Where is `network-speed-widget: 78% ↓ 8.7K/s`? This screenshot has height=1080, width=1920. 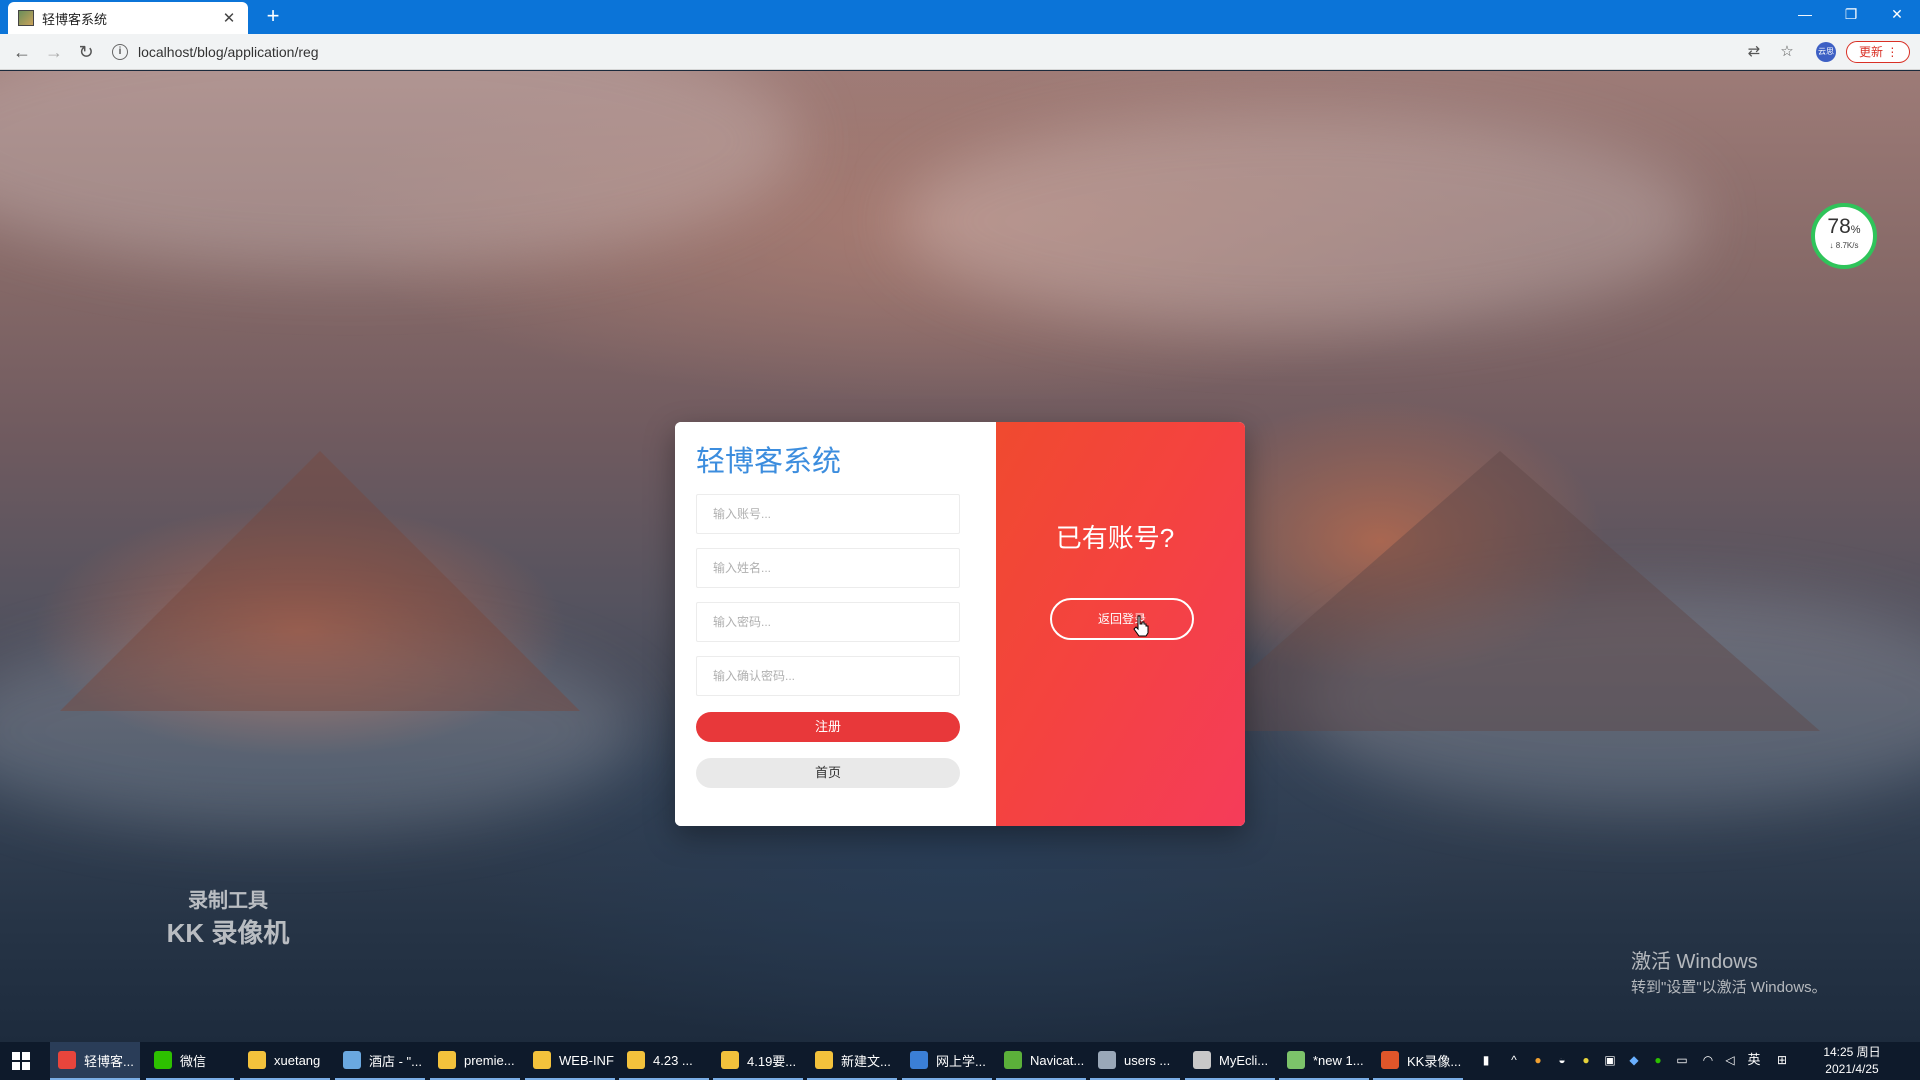
network-speed-widget: 78% ↓ 8.7K/s is located at coordinates (1844, 236).